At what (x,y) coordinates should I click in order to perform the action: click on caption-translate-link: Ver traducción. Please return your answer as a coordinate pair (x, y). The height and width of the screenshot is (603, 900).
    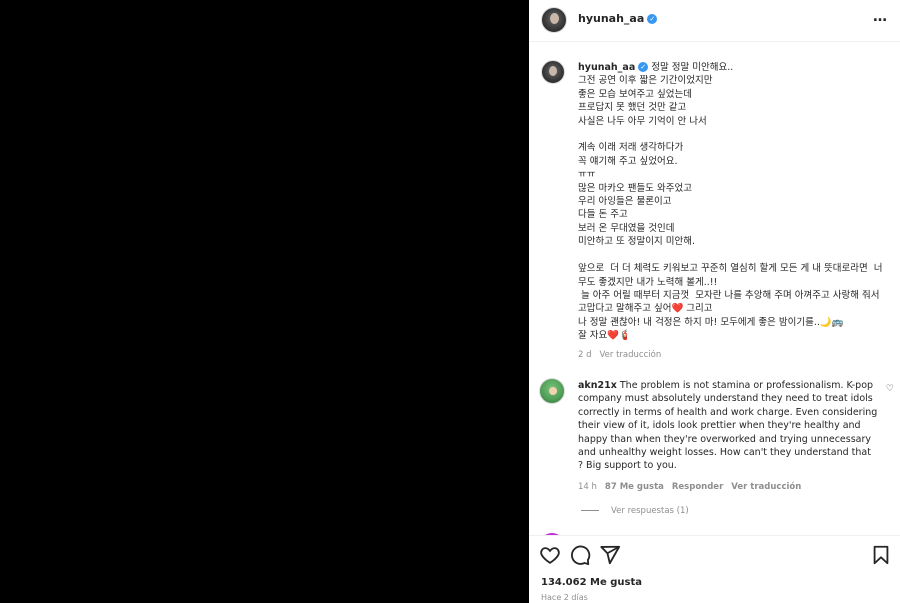
    Looking at the image, I should click on (631, 355).